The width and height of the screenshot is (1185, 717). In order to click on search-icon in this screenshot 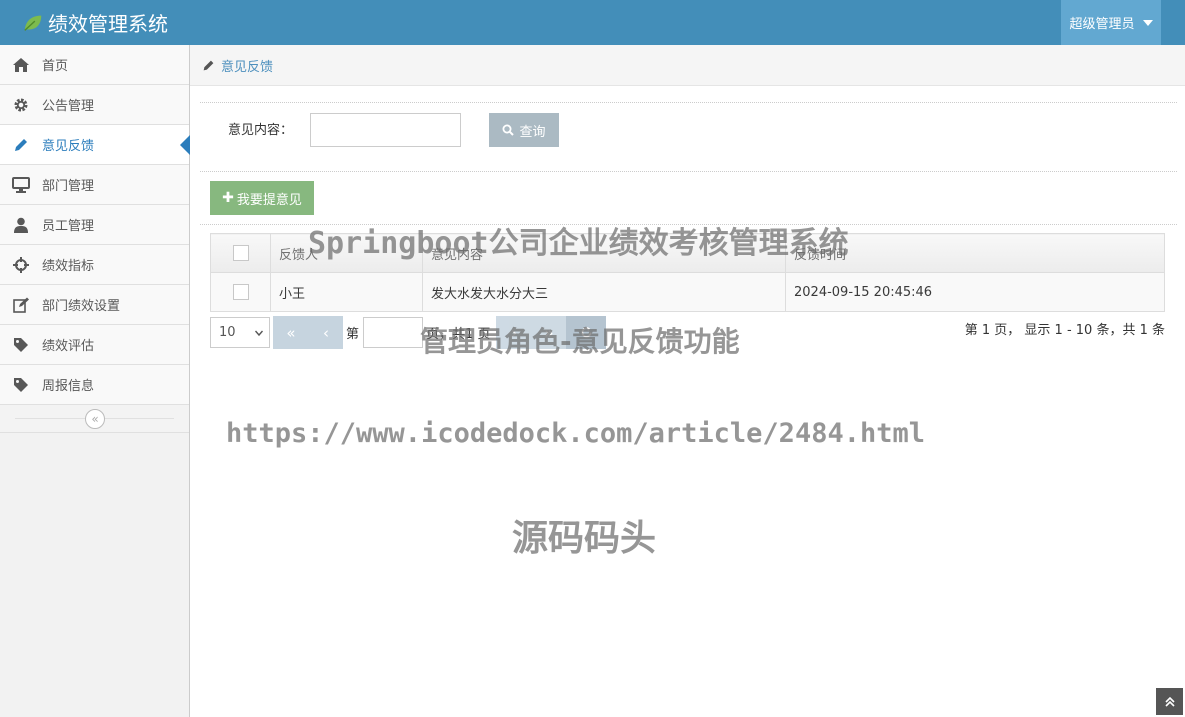, I will do `click(508, 130)`.